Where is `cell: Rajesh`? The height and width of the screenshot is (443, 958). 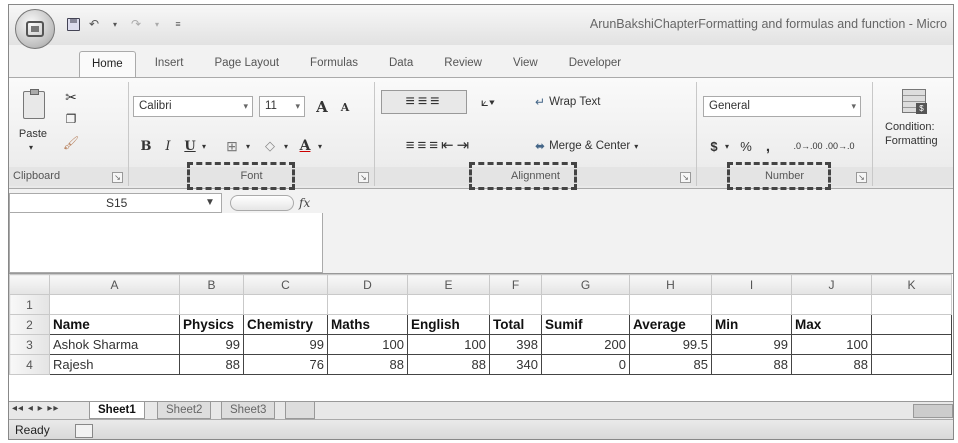
cell: Rajesh is located at coordinates (114, 364).